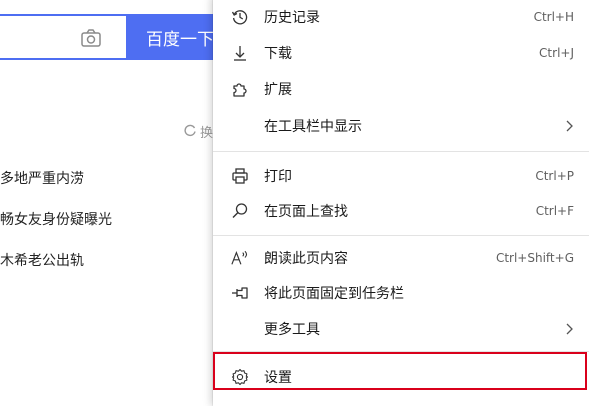 The width and height of the screenshot is (600, 406). Describe the element at coordinates (42, 260) in the screenshot. I see `news-item: 木希老公出轨` at that location.